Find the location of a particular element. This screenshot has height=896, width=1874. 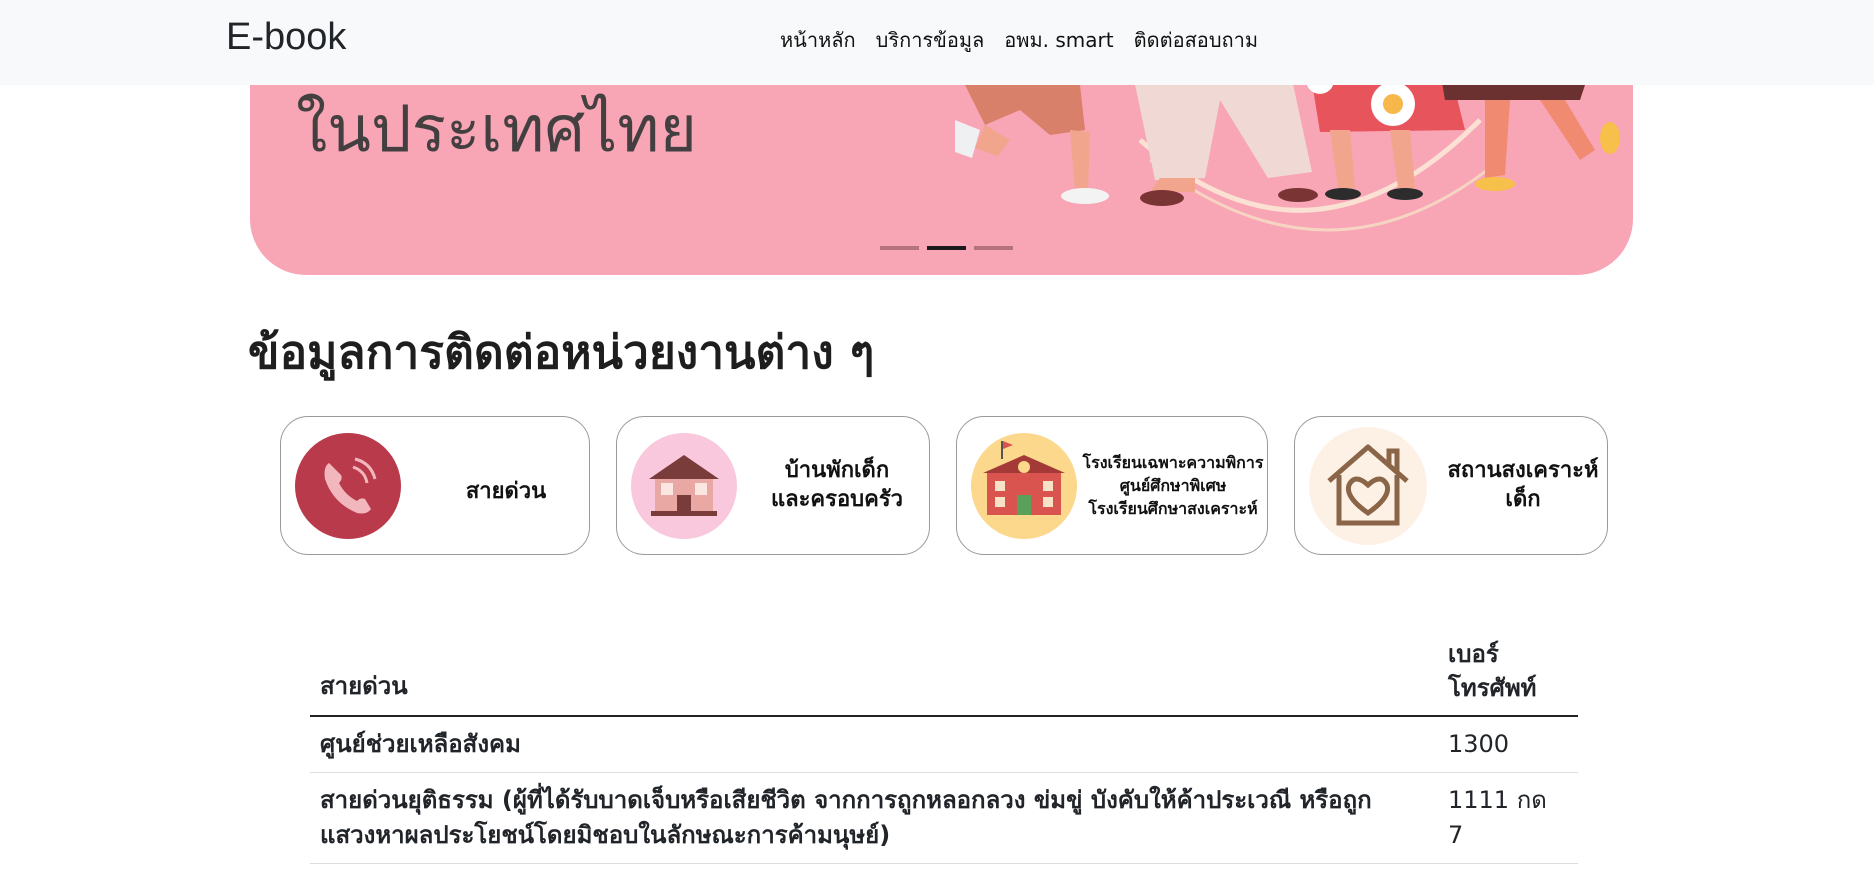

phone-icon is located at coordinates (348, 486).